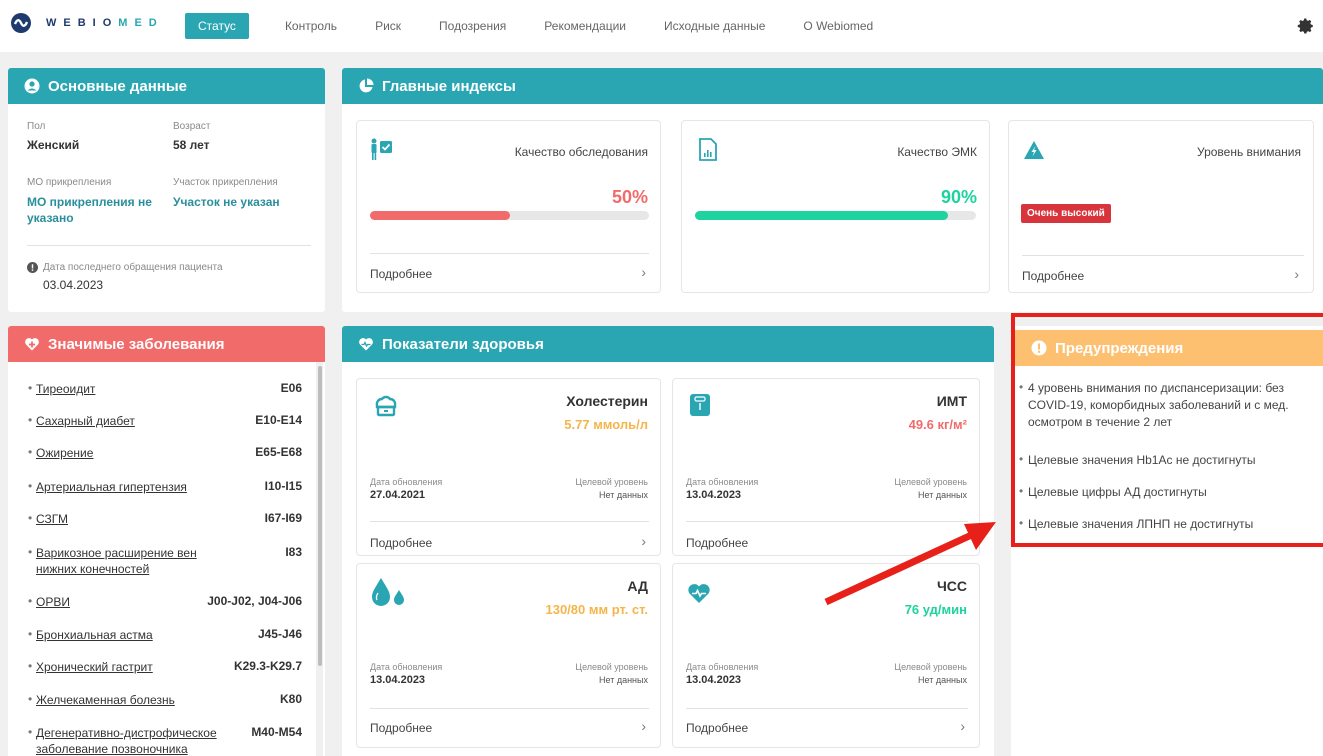  What do you see at coordinates (32, 86) in the screenshot?
I see `user-icon` at bounding box center [32, 86].